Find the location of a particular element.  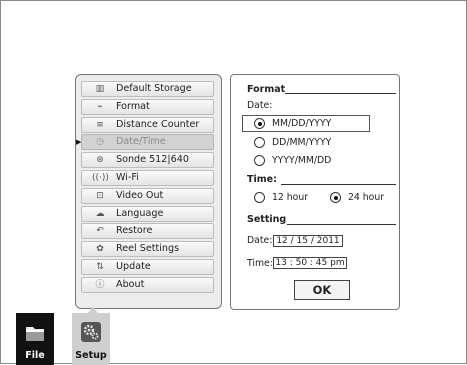

date-format-label: Date: is located at coordinates (260, 105).